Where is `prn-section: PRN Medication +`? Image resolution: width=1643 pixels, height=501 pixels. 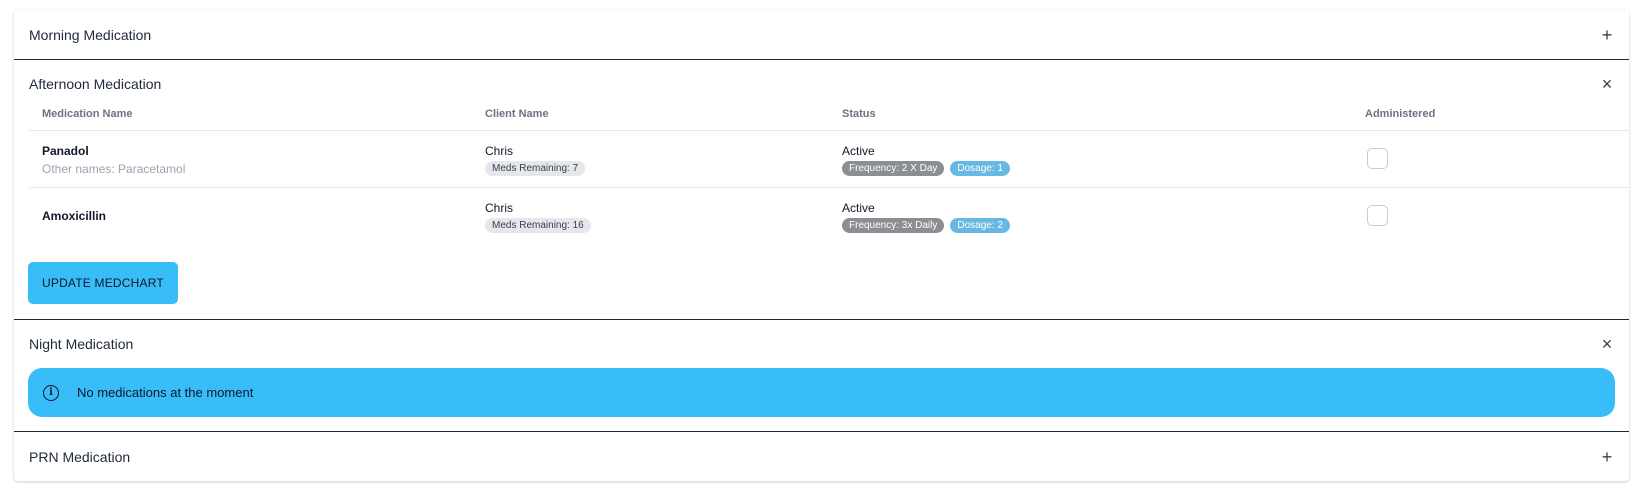 prn-section: PRN Medication + is located at coordinates (821, 456).